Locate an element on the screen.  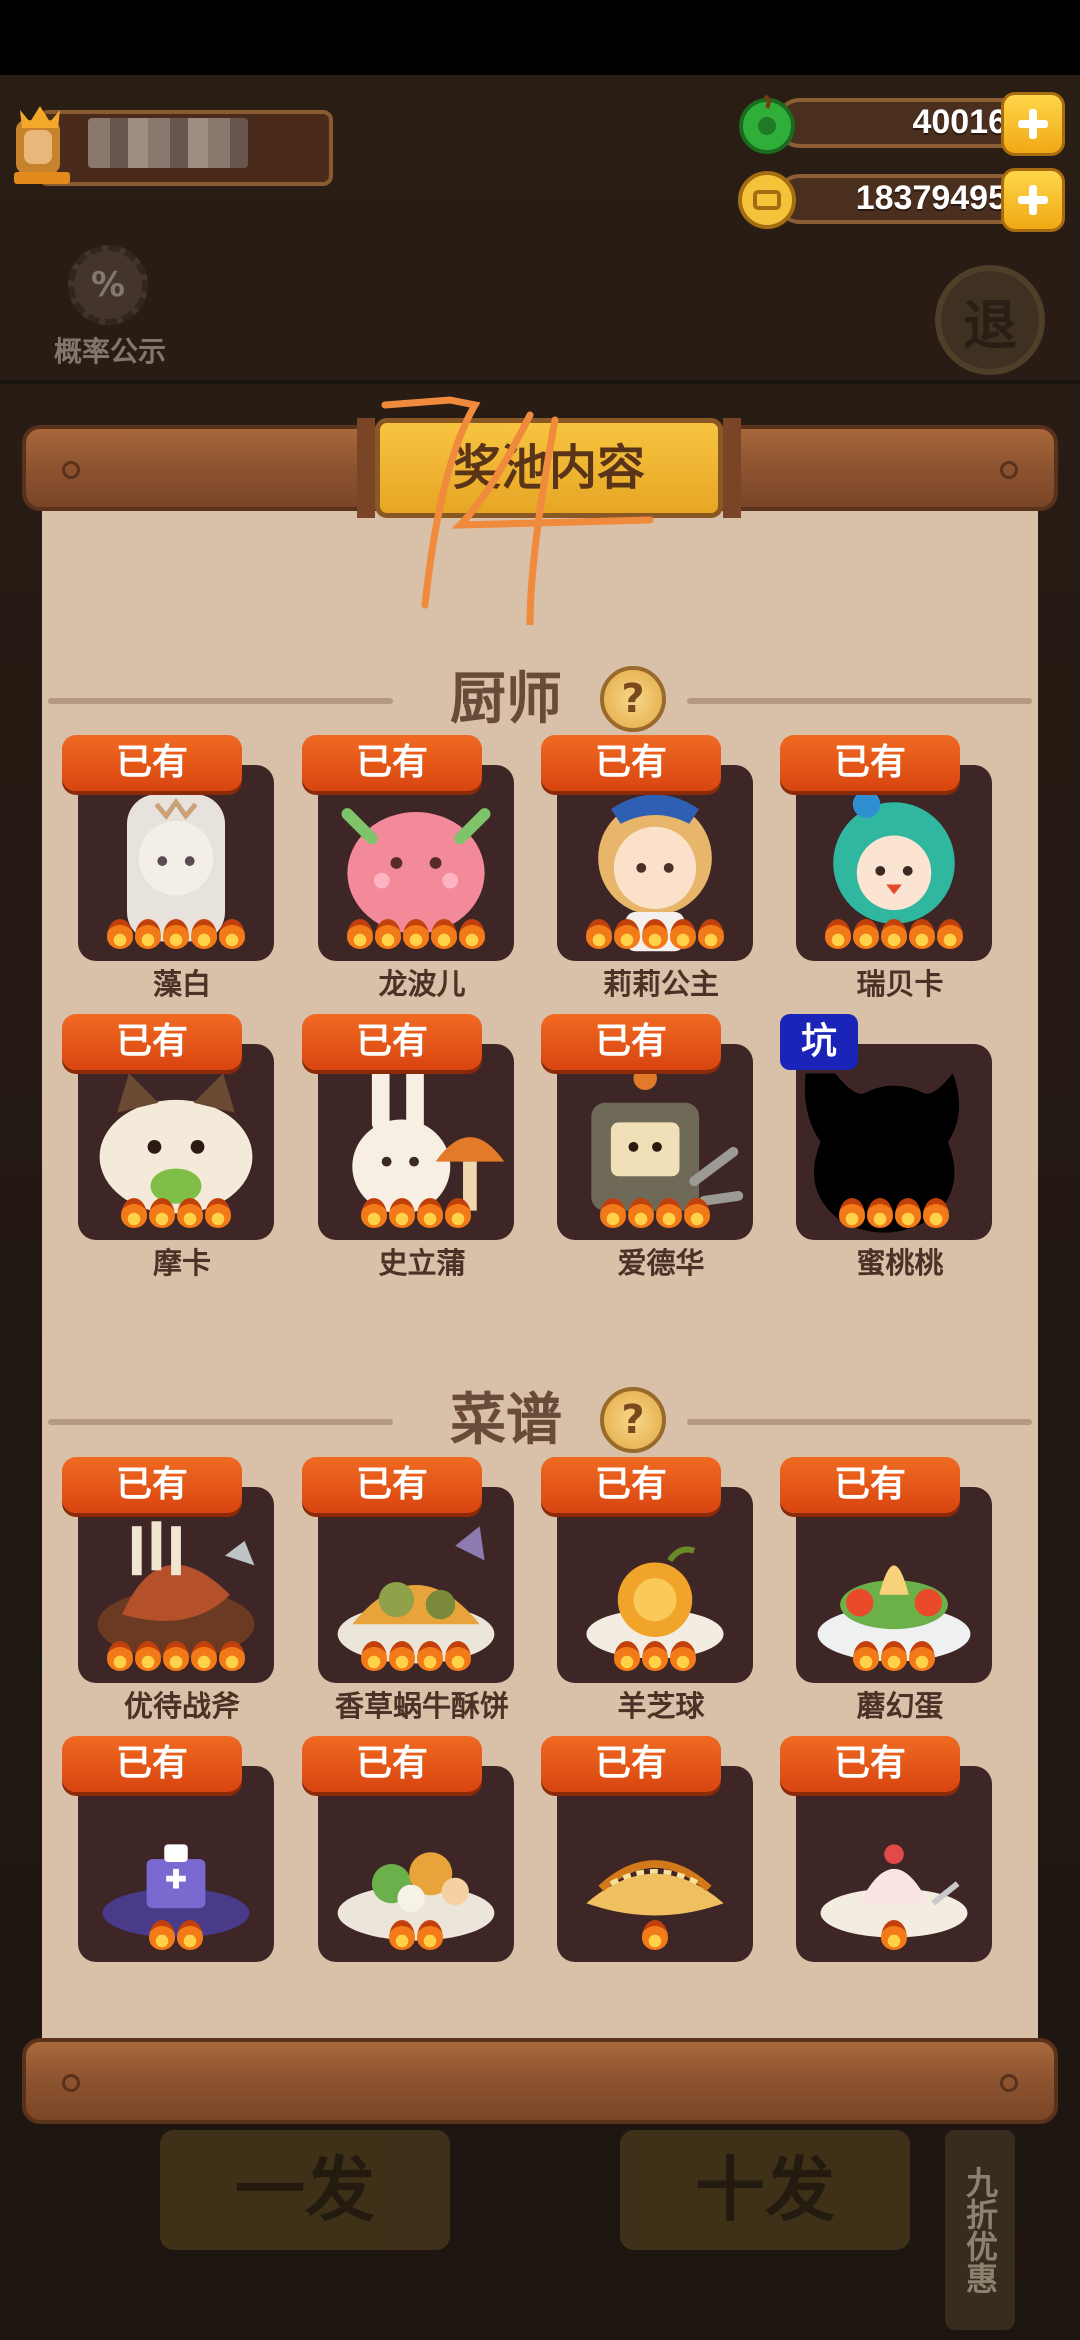
recipes-name: 蘑幻蛋 is located at coordinates (900, 1706).